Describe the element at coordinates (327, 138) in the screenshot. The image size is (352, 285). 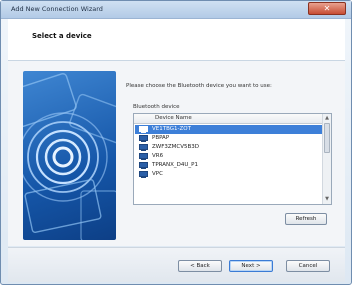
I see `scroll-thumb` at that location.